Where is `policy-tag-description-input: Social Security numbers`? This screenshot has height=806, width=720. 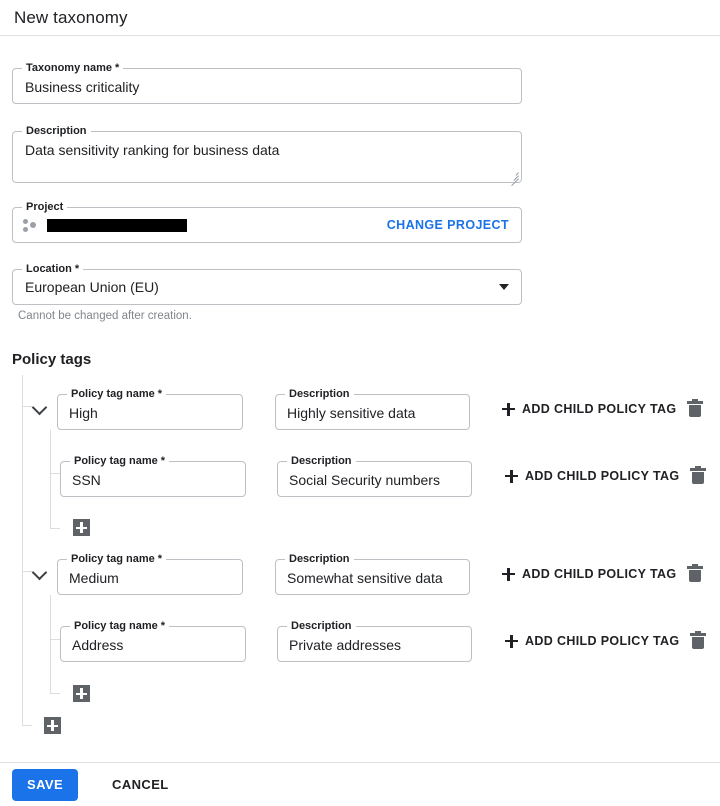
policy-tag-description-input: Social Security numbers is located at coordinates (374, 480).